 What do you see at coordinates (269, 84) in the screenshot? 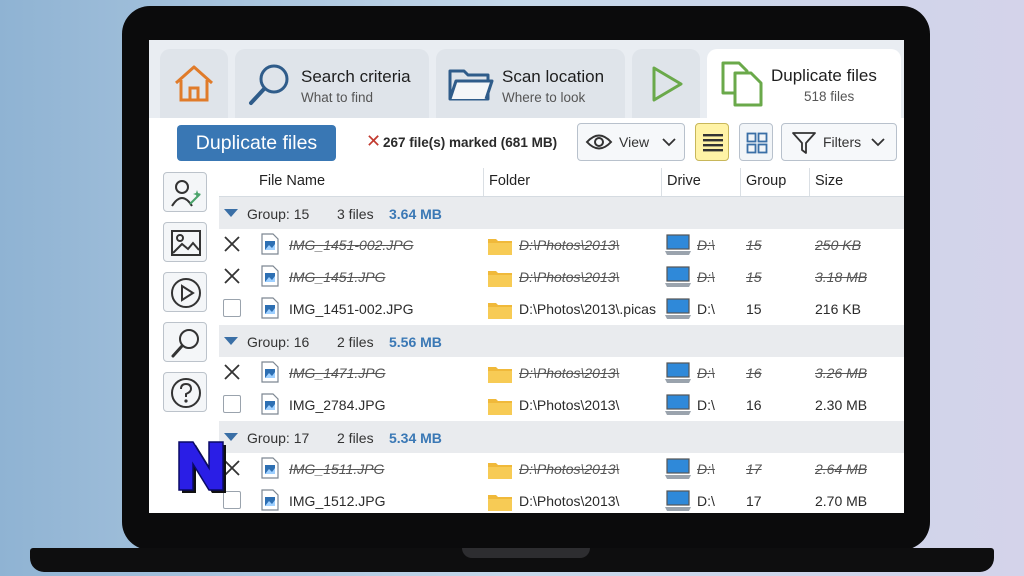
I see `search-icon` at bounding box center [269, 84].